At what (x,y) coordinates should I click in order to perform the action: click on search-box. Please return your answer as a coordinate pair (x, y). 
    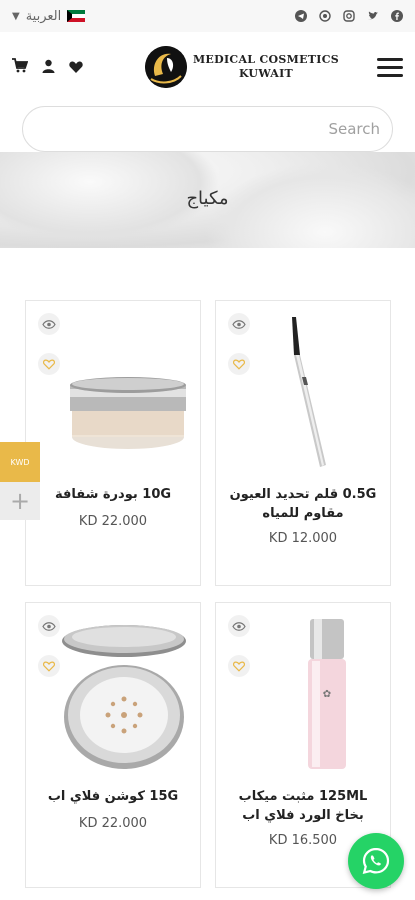
    Looking at the image, I should click on (207, 129).